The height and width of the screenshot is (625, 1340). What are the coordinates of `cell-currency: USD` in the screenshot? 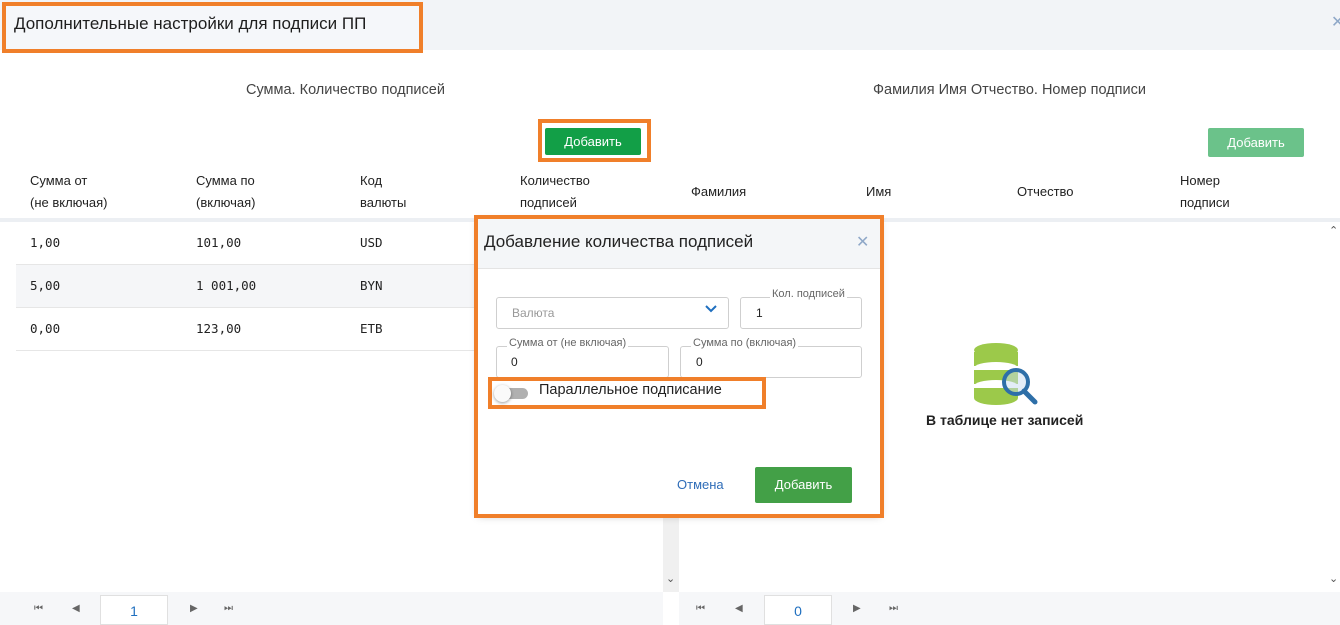 It's located at (371, 242).